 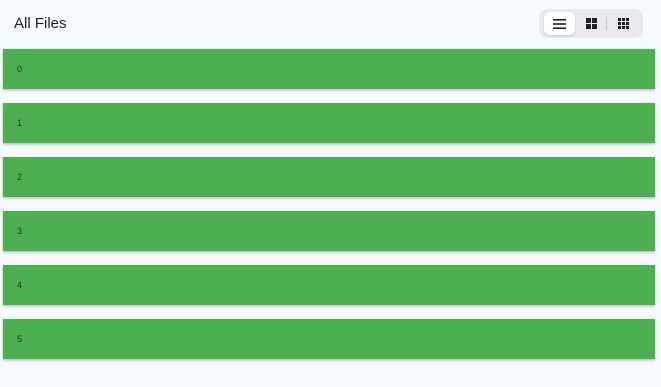 What do you see at coordinates (20, 123) in the screenshot?
I see `file-item-label: 1` at bounding box center [20, 123].